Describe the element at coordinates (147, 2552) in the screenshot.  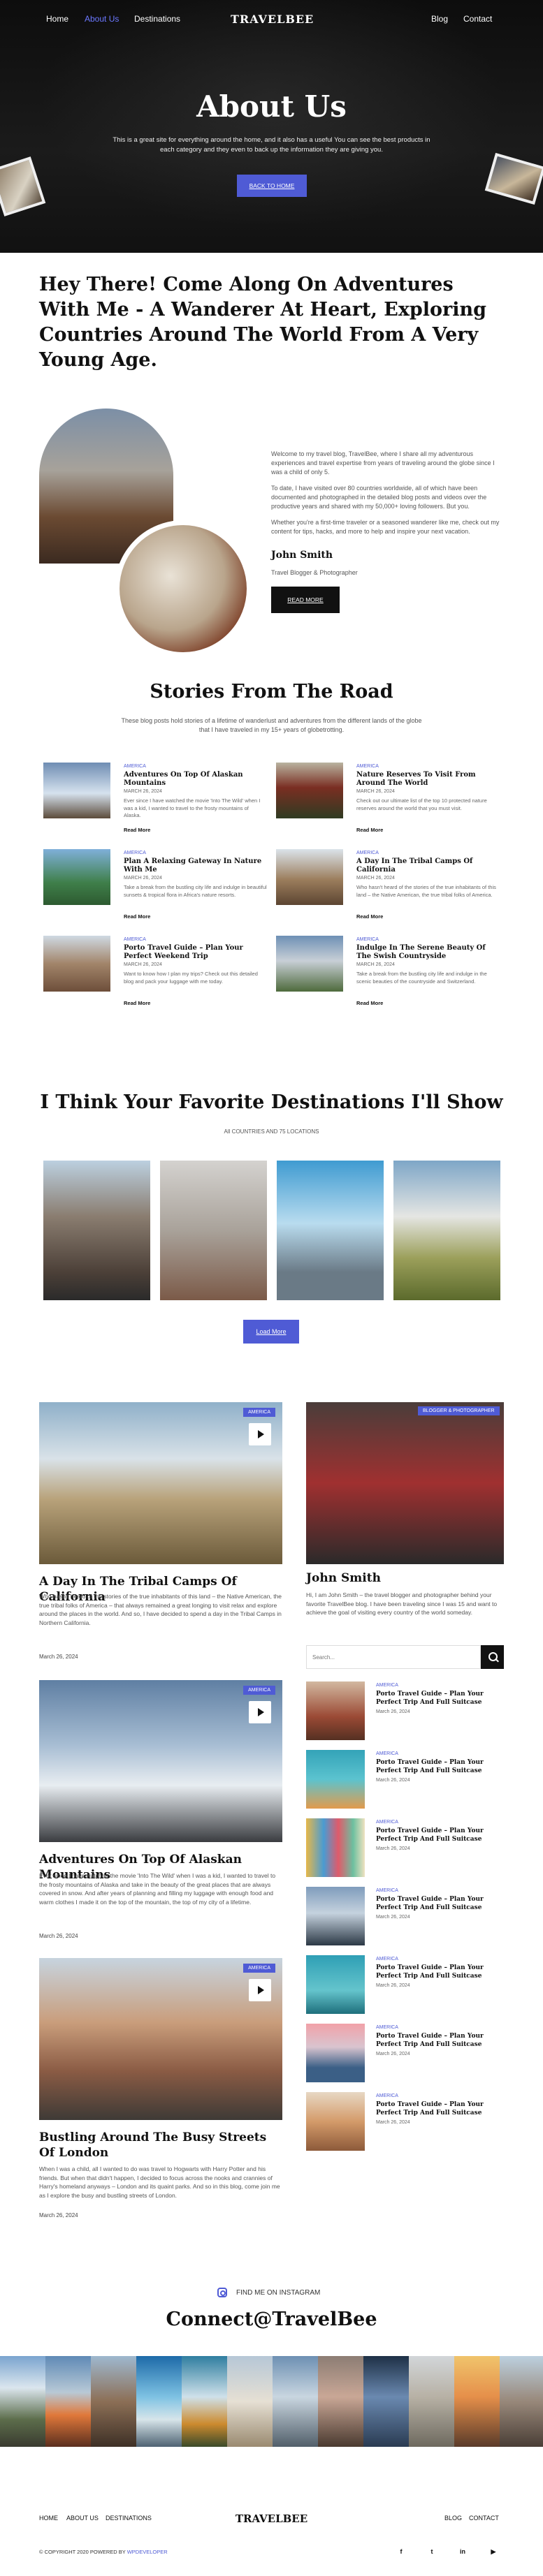
I see `powered-by-link: WPDEVELOPER` at that location.